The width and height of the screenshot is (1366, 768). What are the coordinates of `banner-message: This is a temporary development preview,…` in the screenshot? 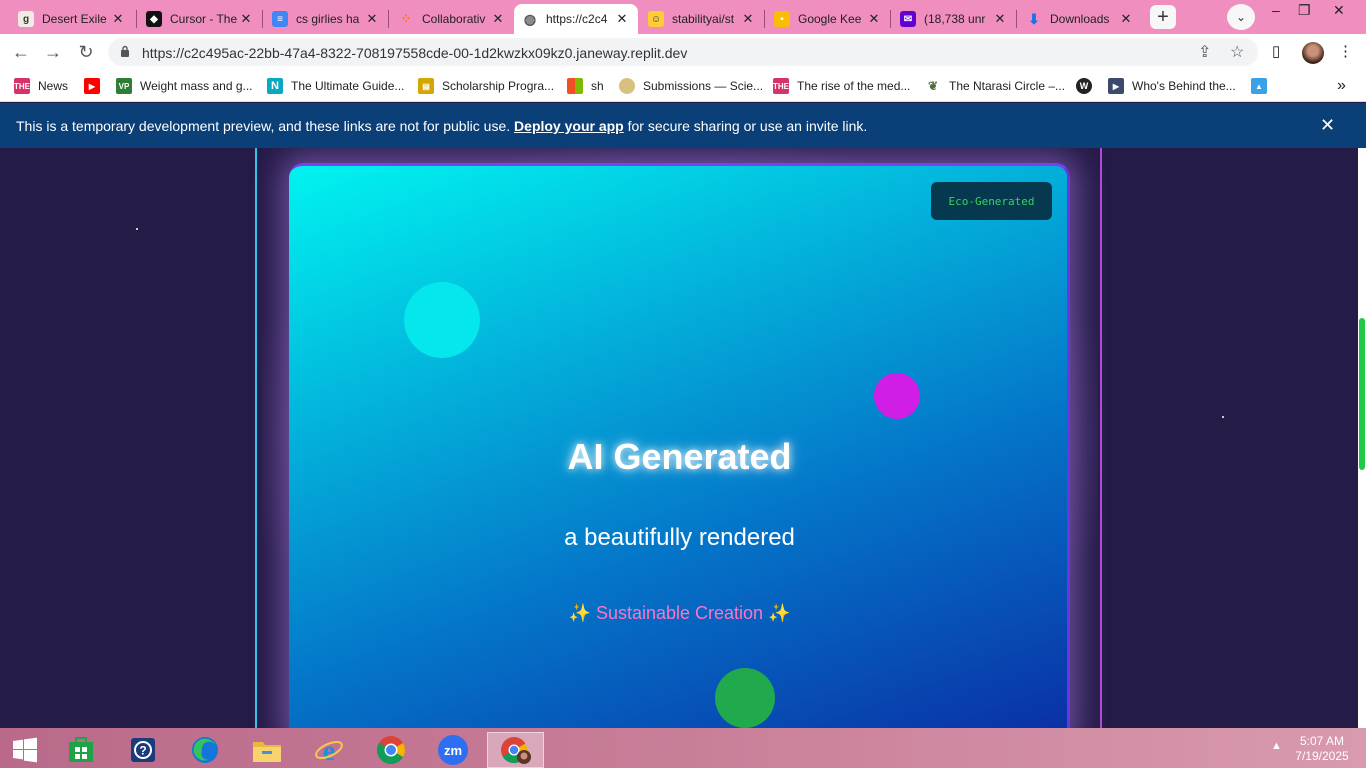 It's located at (263, 126).